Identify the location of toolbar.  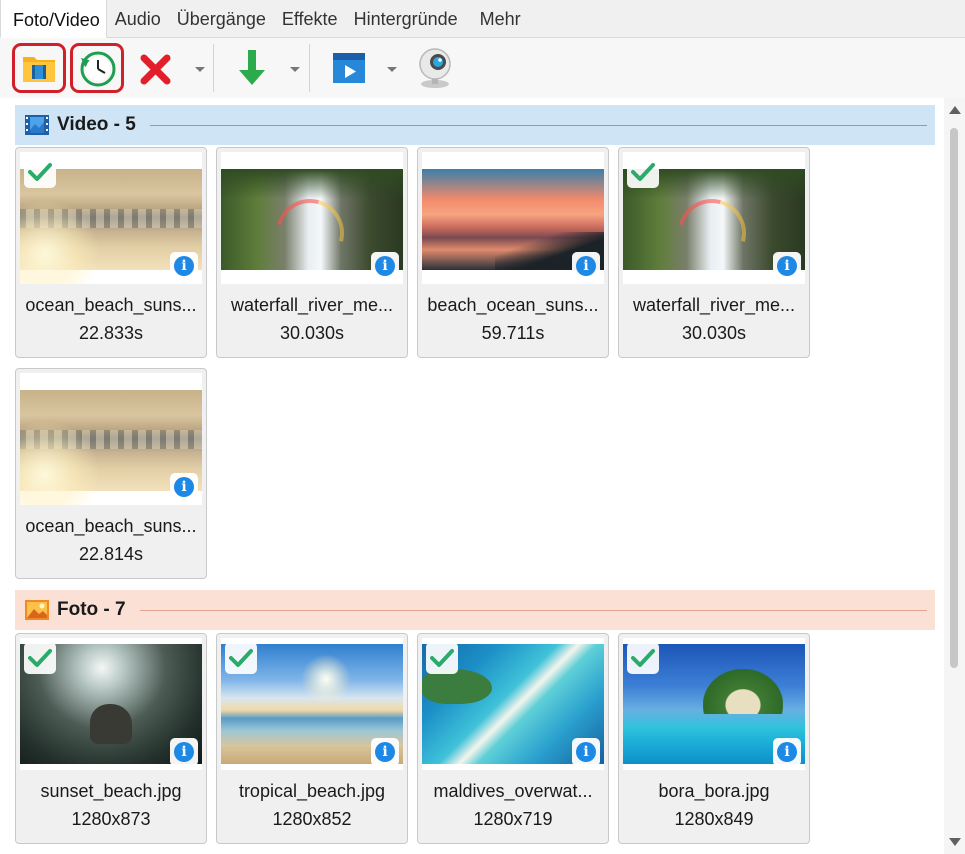
(482, 68).